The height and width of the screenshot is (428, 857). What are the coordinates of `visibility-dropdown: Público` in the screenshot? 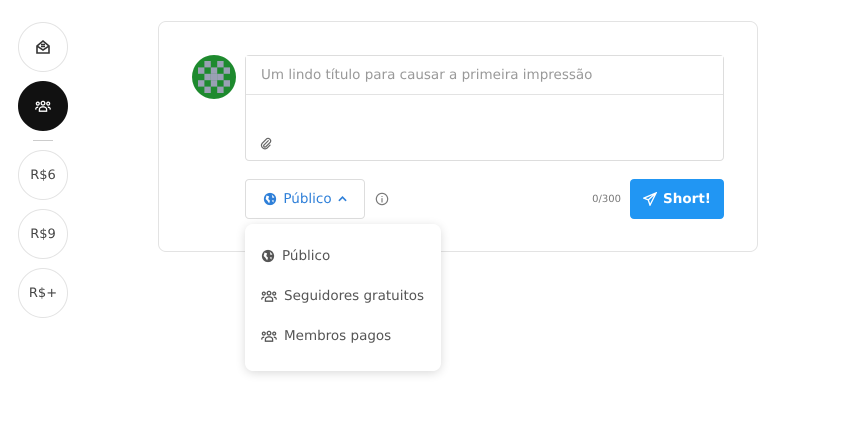 It's located at (305, 199).